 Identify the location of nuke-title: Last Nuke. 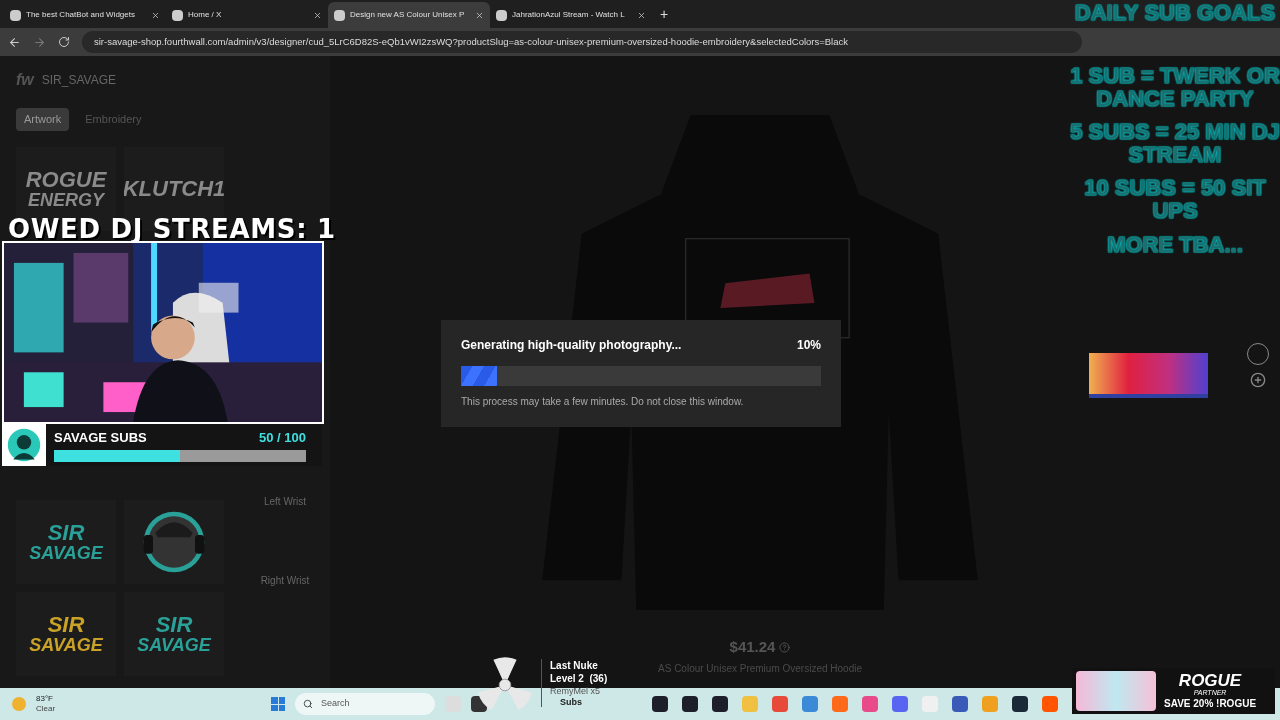
(574, 665).